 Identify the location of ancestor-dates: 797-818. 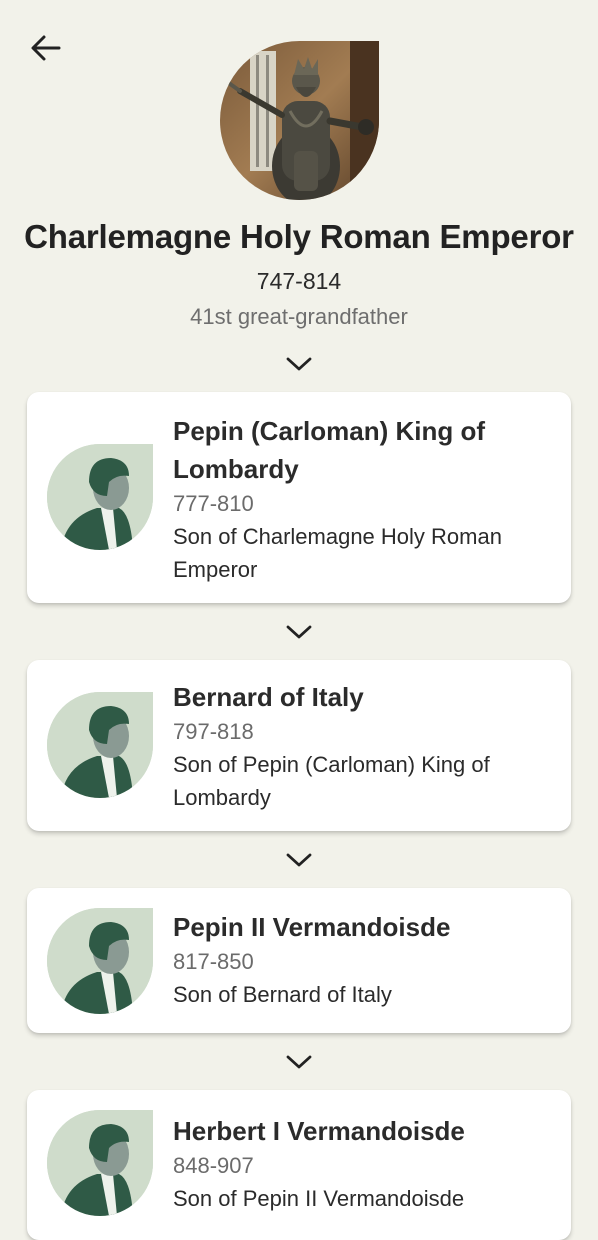
(213, 731).